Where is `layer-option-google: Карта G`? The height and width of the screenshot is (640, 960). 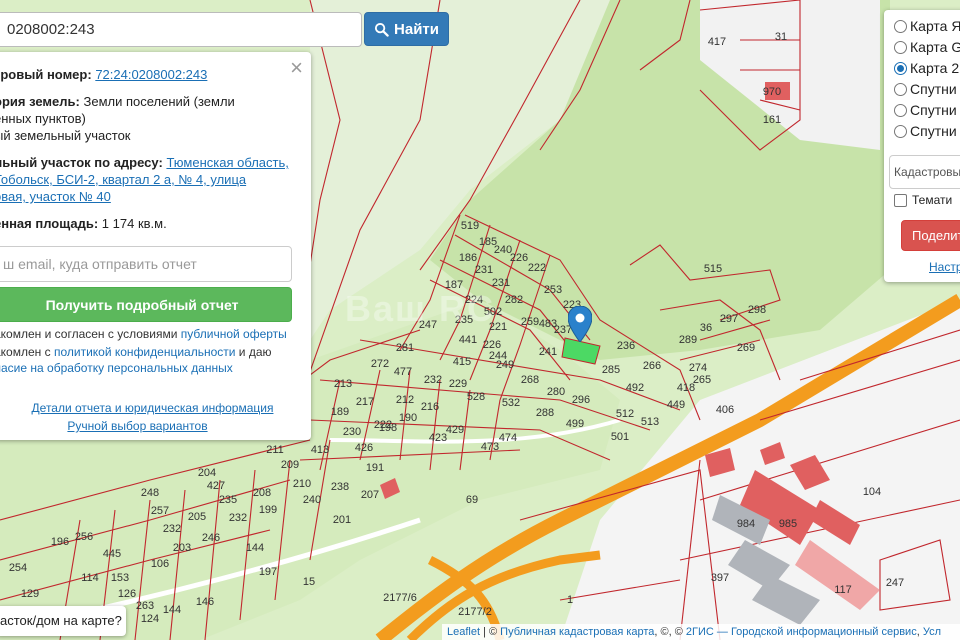 layer-option-google: Карта G is located at coordinates (927, 47).